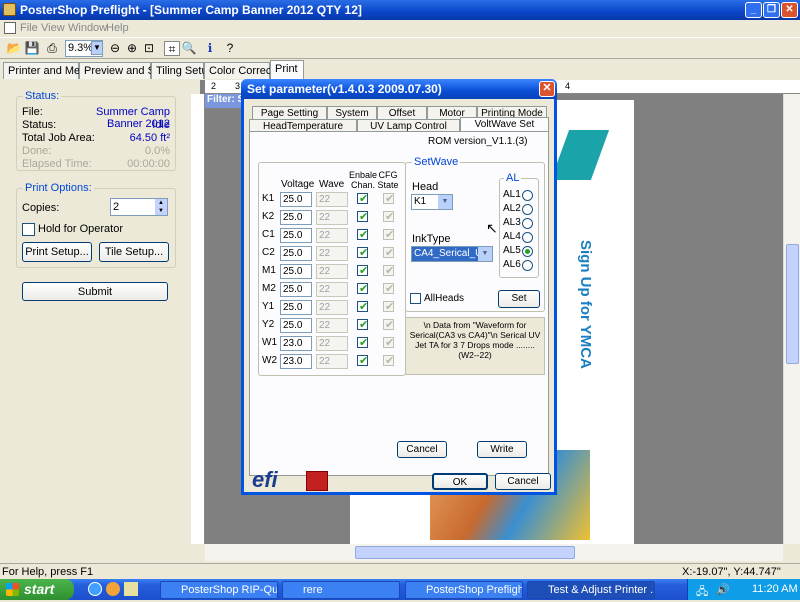 This screenshot has height=602, width=800. Describe the element at coordinates (332, 184) in the screenshot. I see `header-wave: Wave` at that location.